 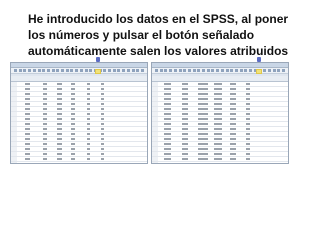 What do you see at coordinates (98, 71) in the screenshot?
I see `value-labels-button` at bounding box center [98, 71].